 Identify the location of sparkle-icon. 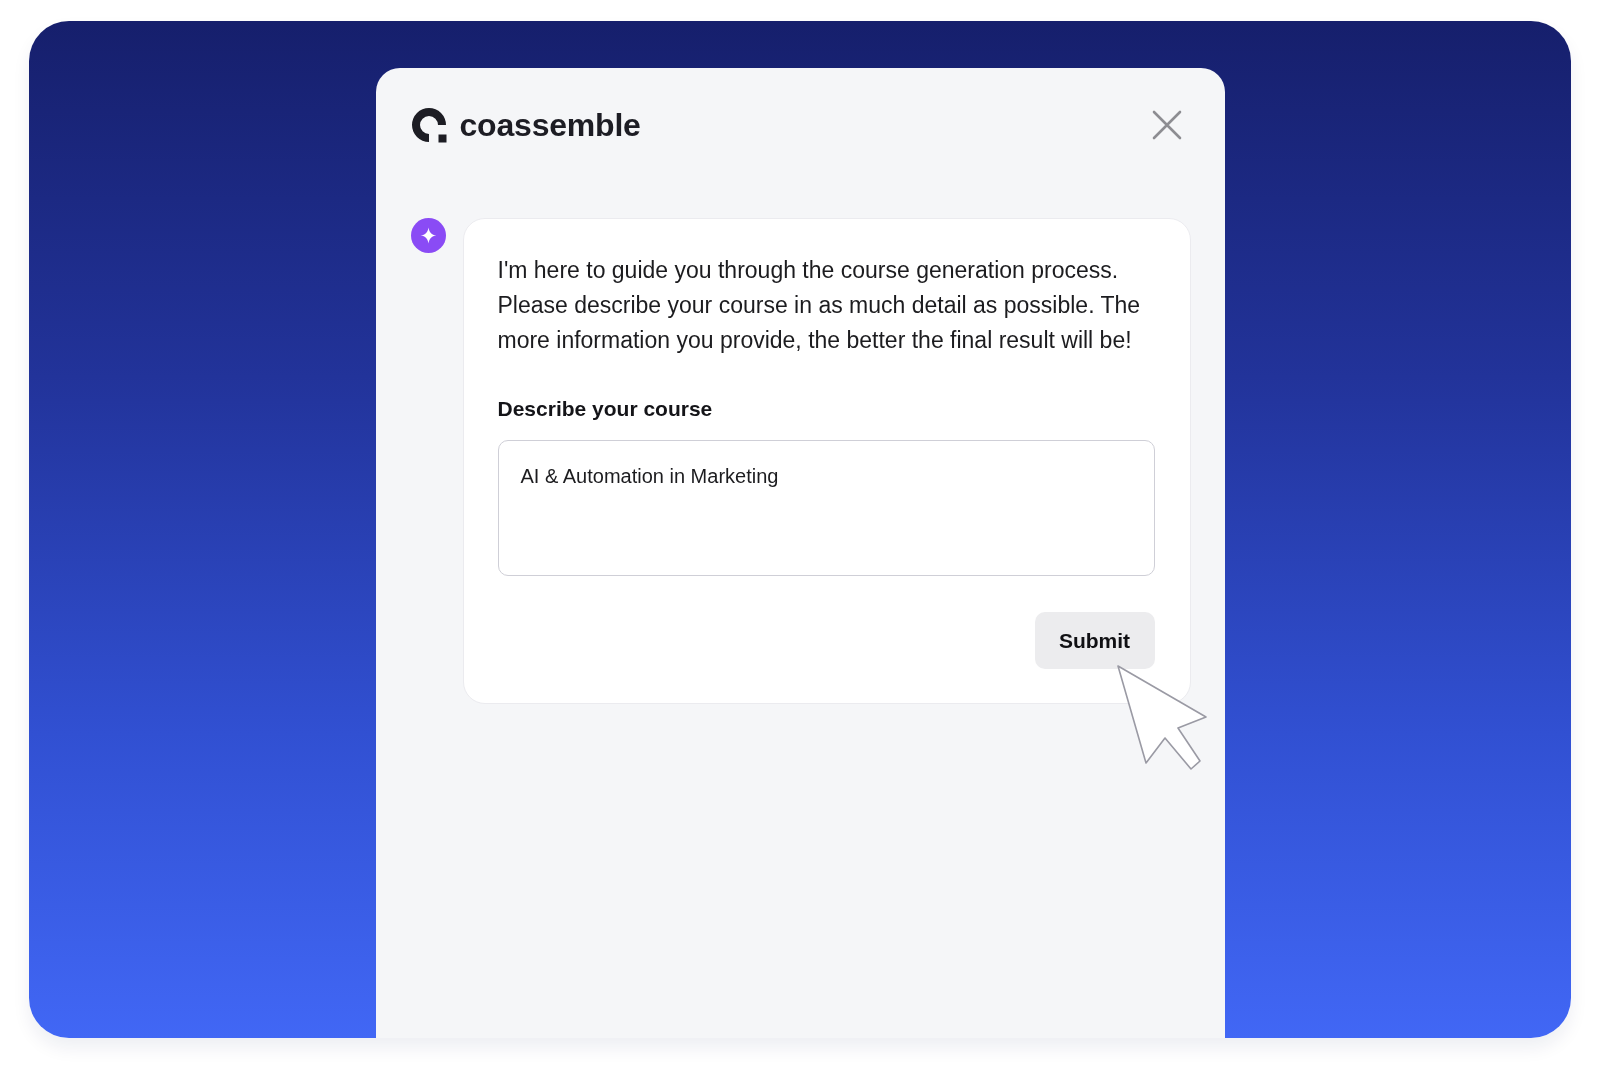
(428, 235).